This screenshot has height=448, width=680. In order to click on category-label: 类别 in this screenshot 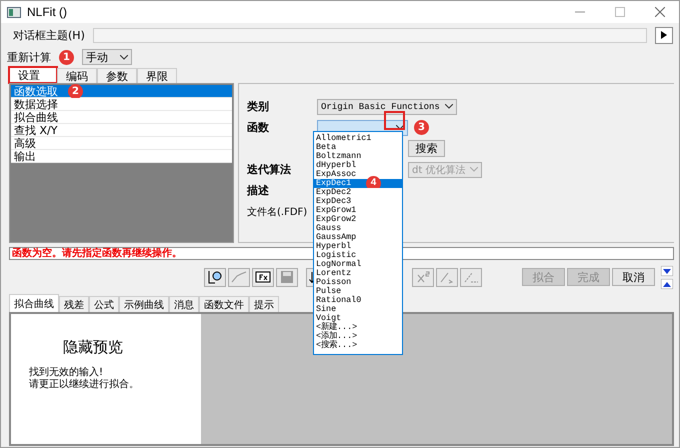, I will do `click(258, 106)`.